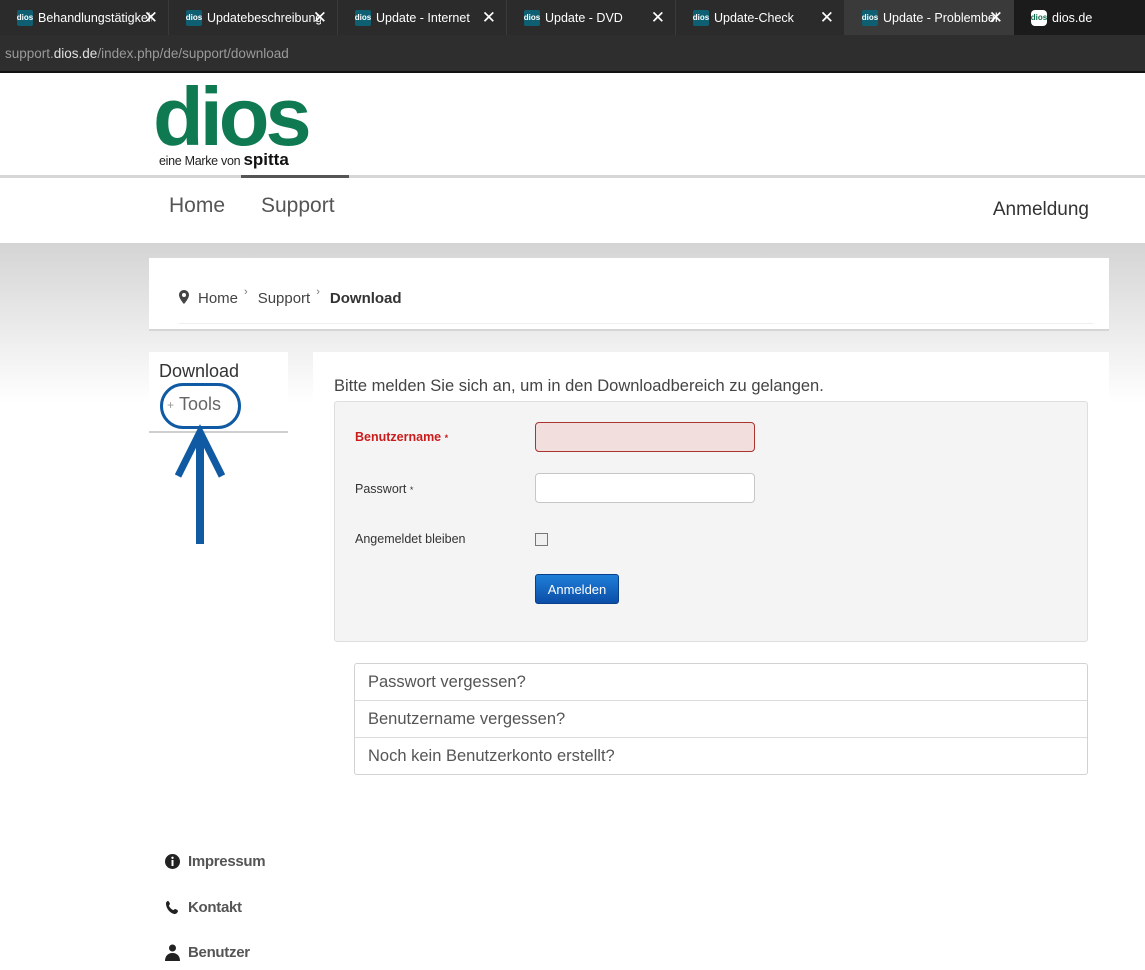 This screenshot has width=1145, height=970. What do you see at coordinates (721, 682) in the screenshot?
I see `link-forgot-password: Passwort vergessen?` at bounding box center [721, 682].